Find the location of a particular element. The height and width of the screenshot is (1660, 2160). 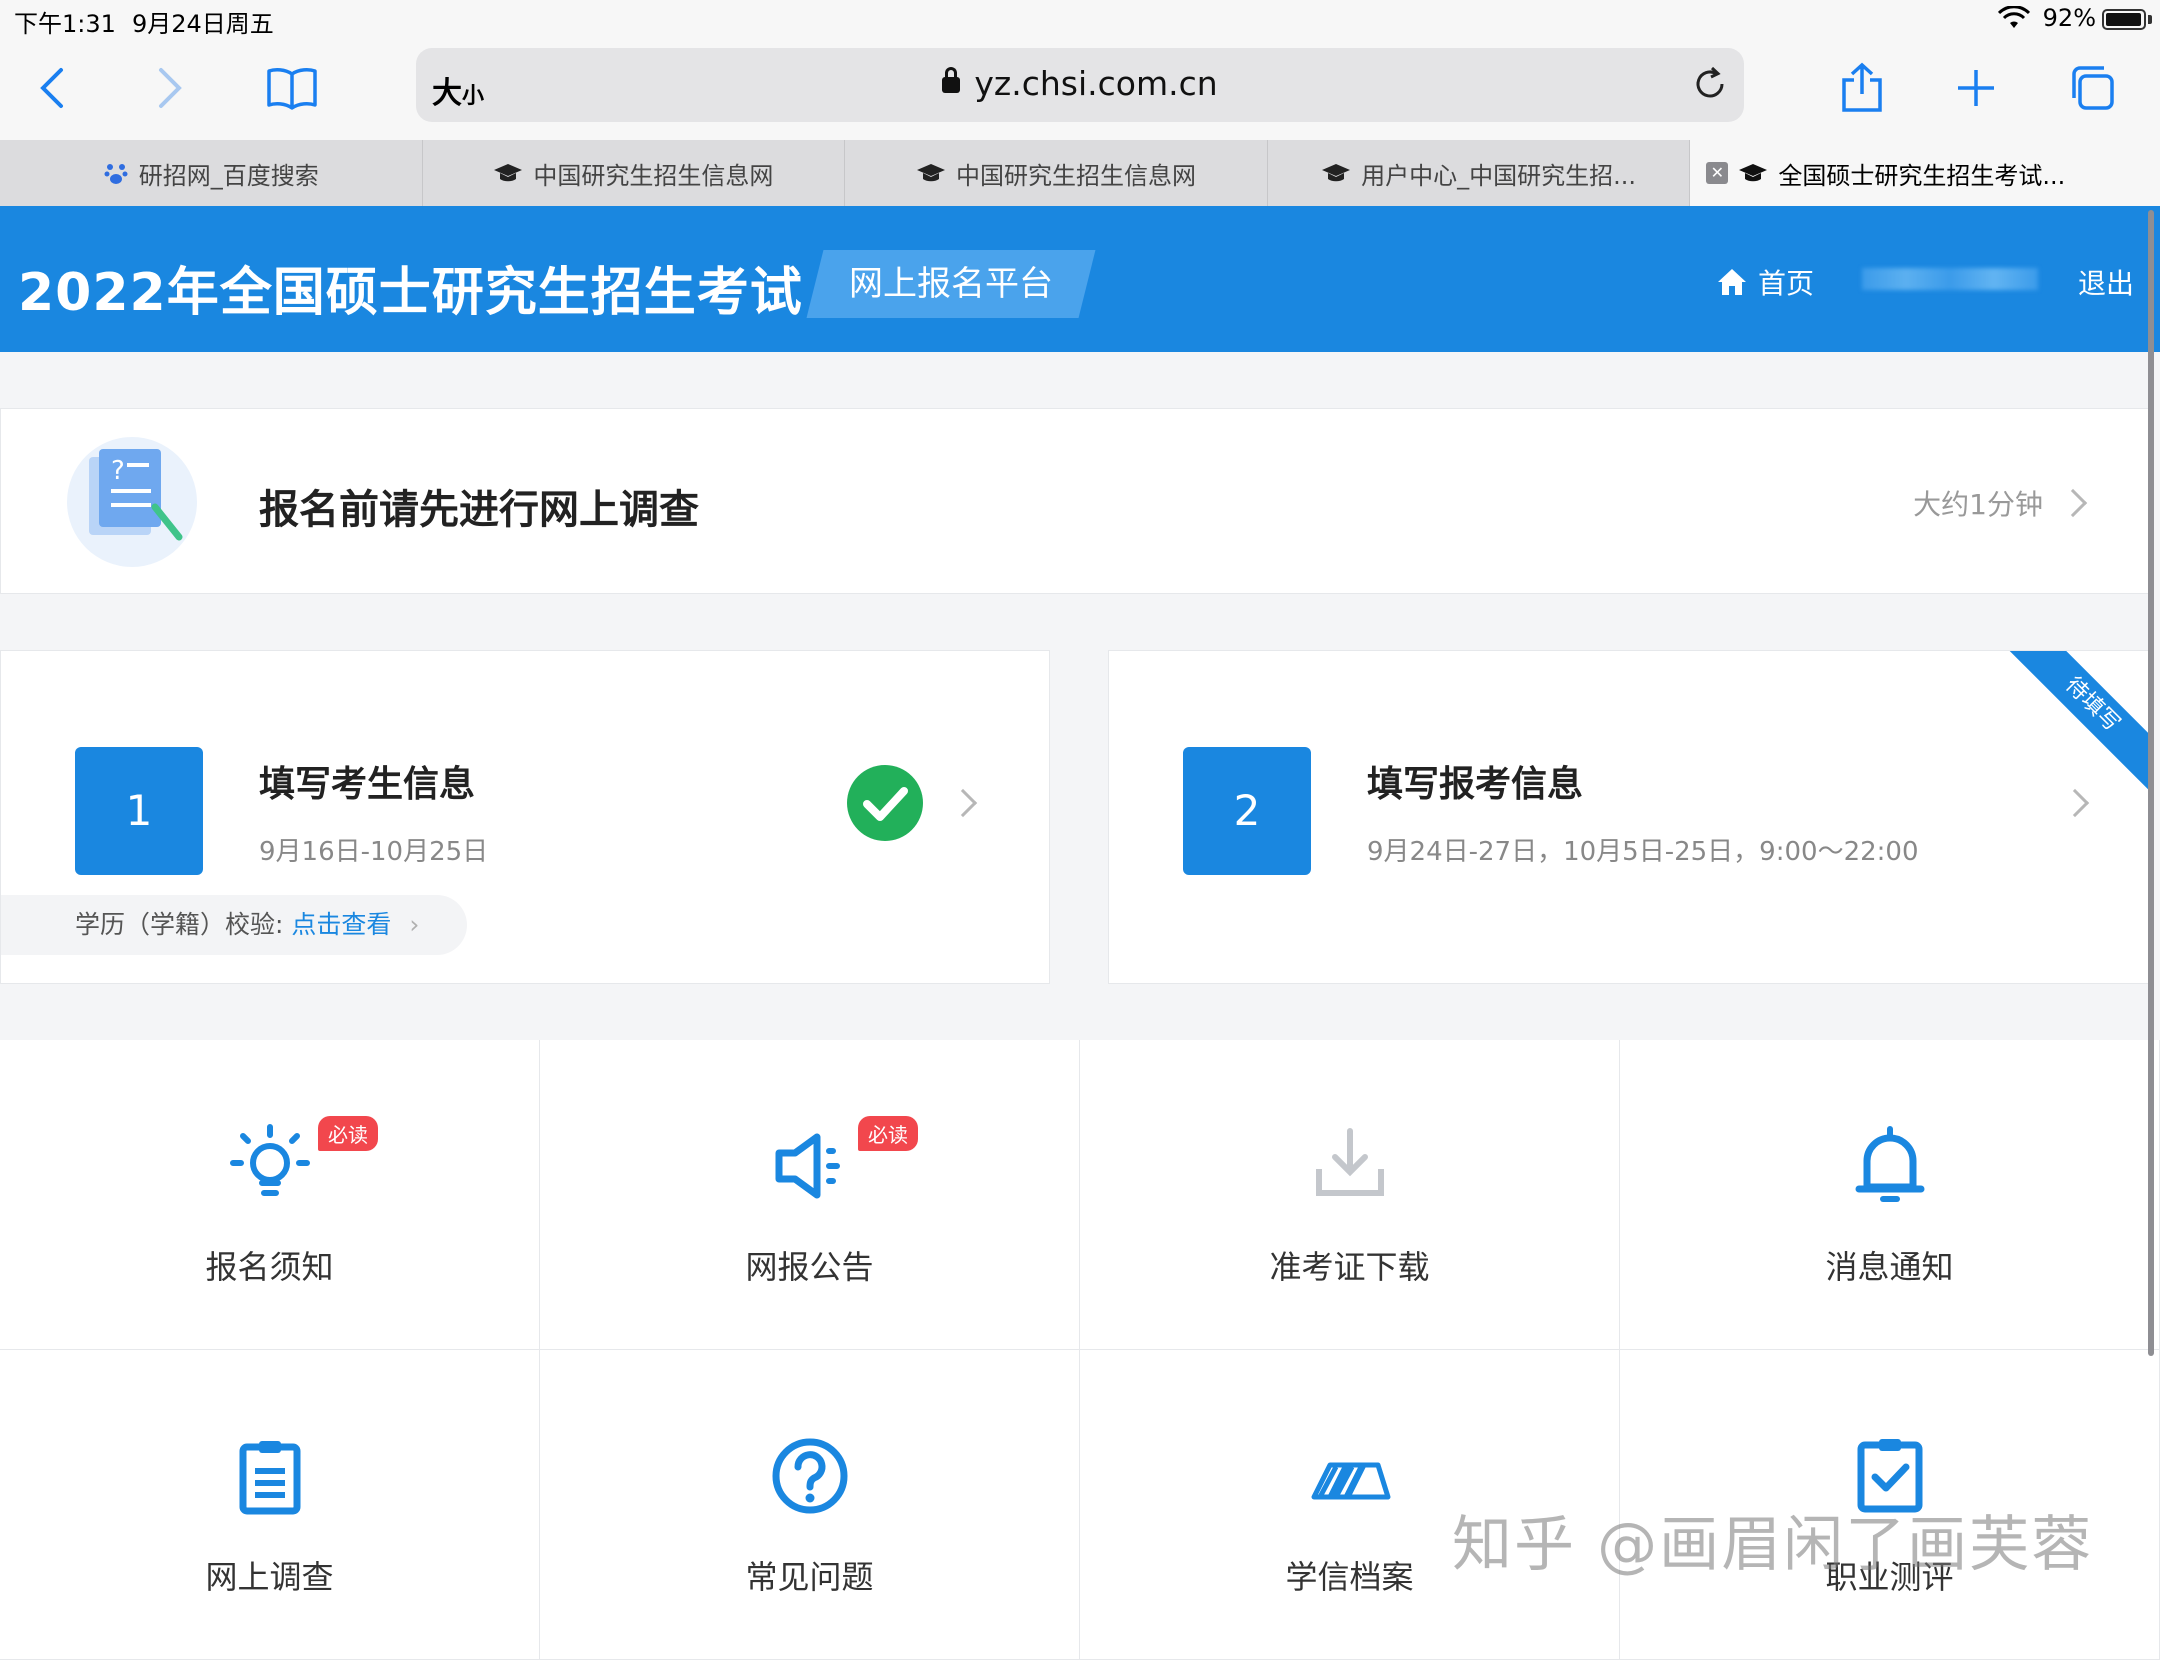

share-button is located at coordinates (1862, 88).